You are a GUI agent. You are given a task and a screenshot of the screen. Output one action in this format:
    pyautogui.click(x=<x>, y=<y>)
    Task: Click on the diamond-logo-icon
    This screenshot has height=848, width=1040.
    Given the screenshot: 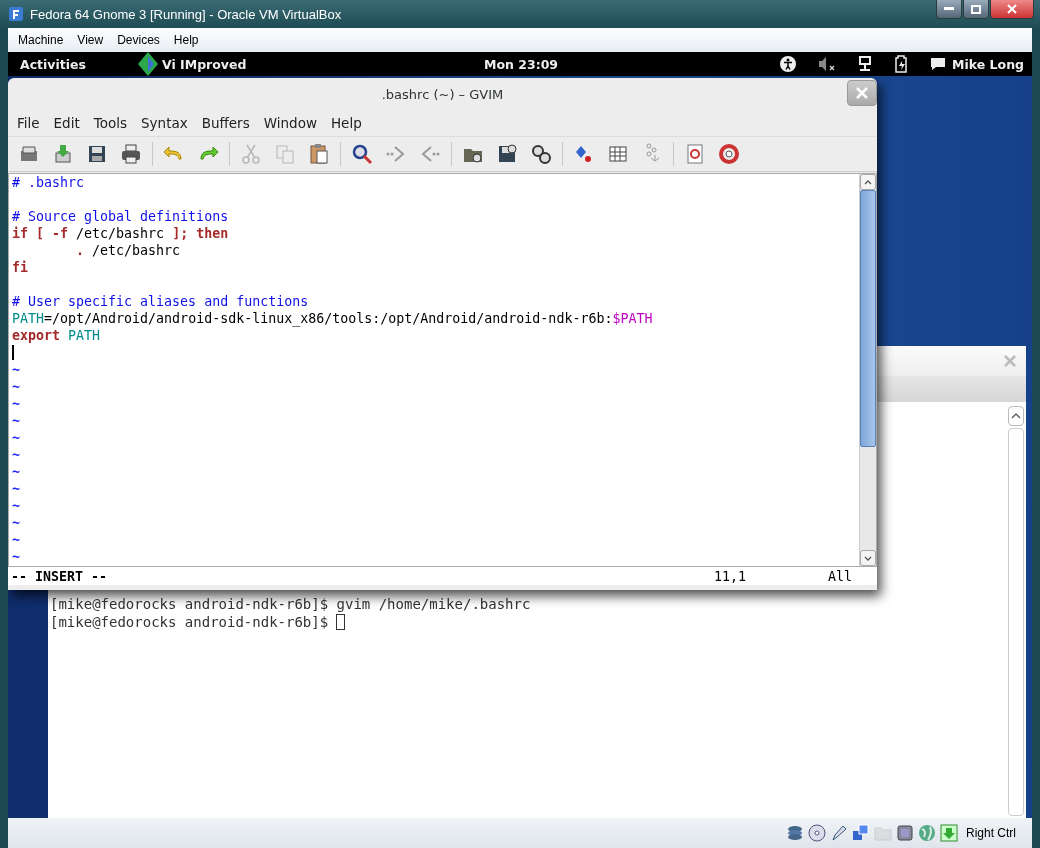 What is the action you would take?
    pyautogui.click(x=147, y=64)
    